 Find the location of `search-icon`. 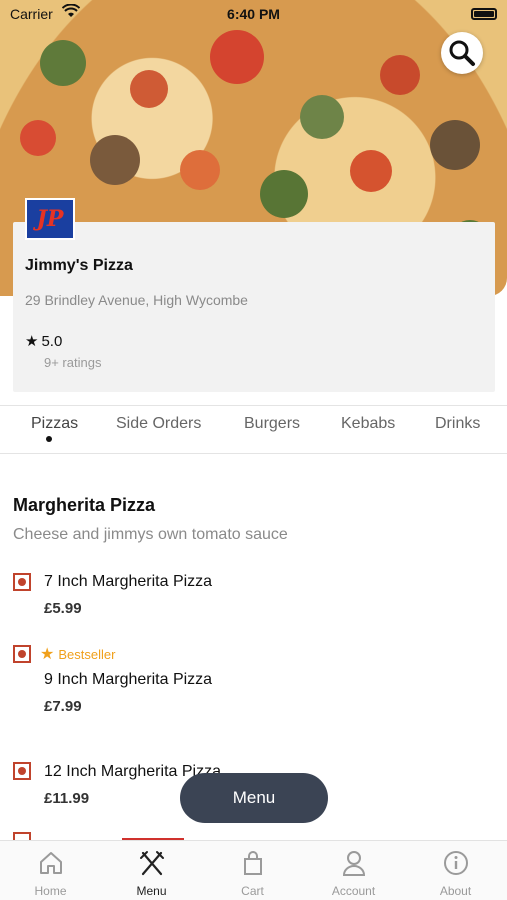

search-icon is located at coordinates (462, 53).